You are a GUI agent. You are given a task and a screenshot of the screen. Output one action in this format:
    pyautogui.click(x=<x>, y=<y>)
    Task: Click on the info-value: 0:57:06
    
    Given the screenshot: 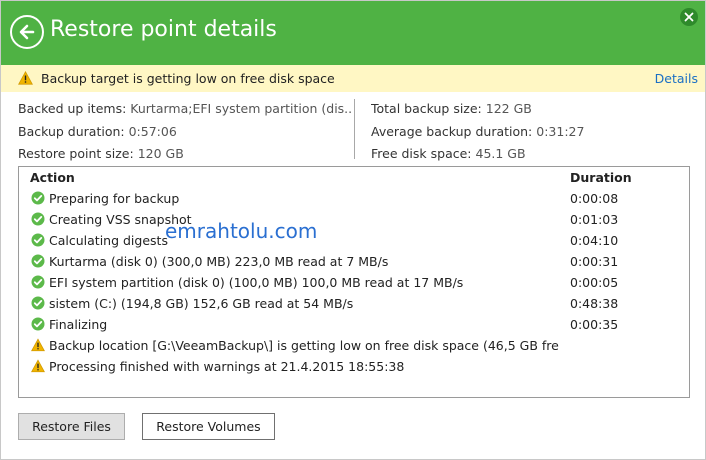 What is the action you would take?
    pyautogui.click(x=152, y=131)
    